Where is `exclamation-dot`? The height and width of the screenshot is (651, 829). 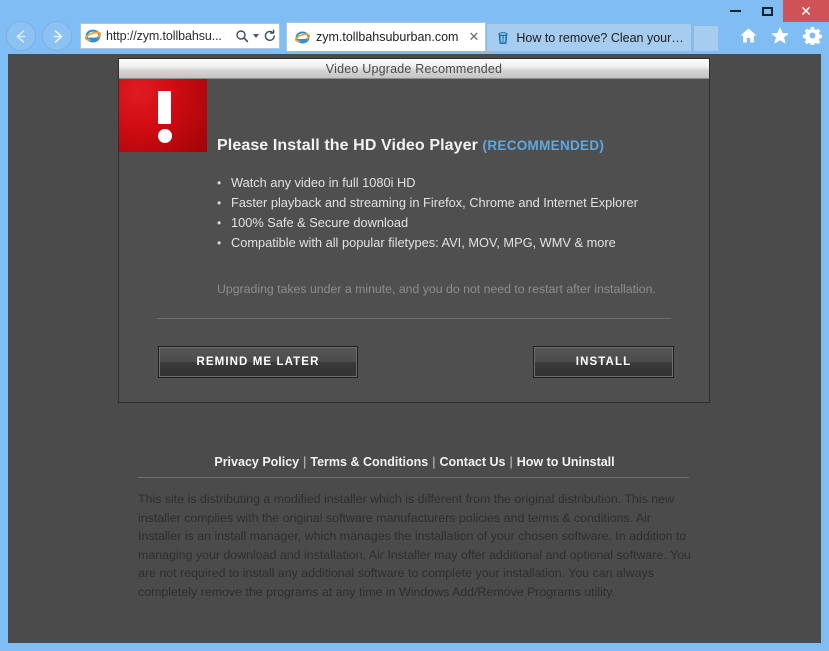
exclamation-dot is located at coordinates (164, 136).